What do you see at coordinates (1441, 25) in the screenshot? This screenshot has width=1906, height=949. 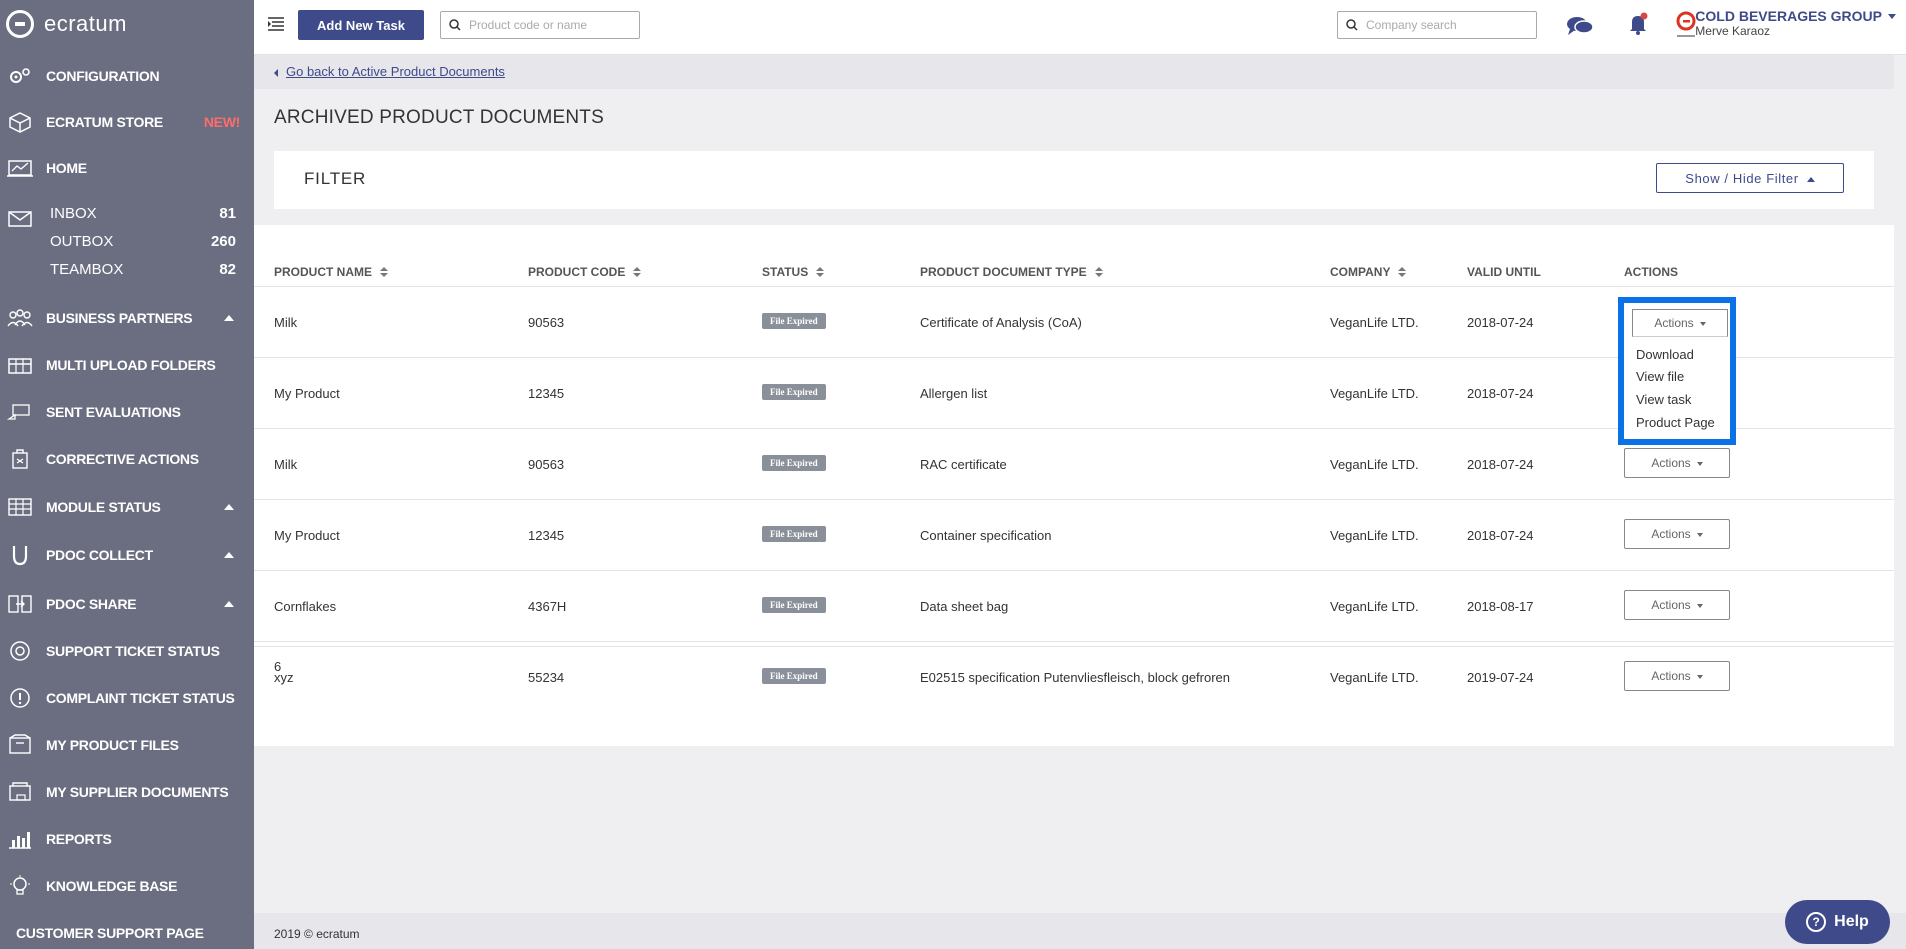 I see `company-search-input` at bounding box center [1441, 25].